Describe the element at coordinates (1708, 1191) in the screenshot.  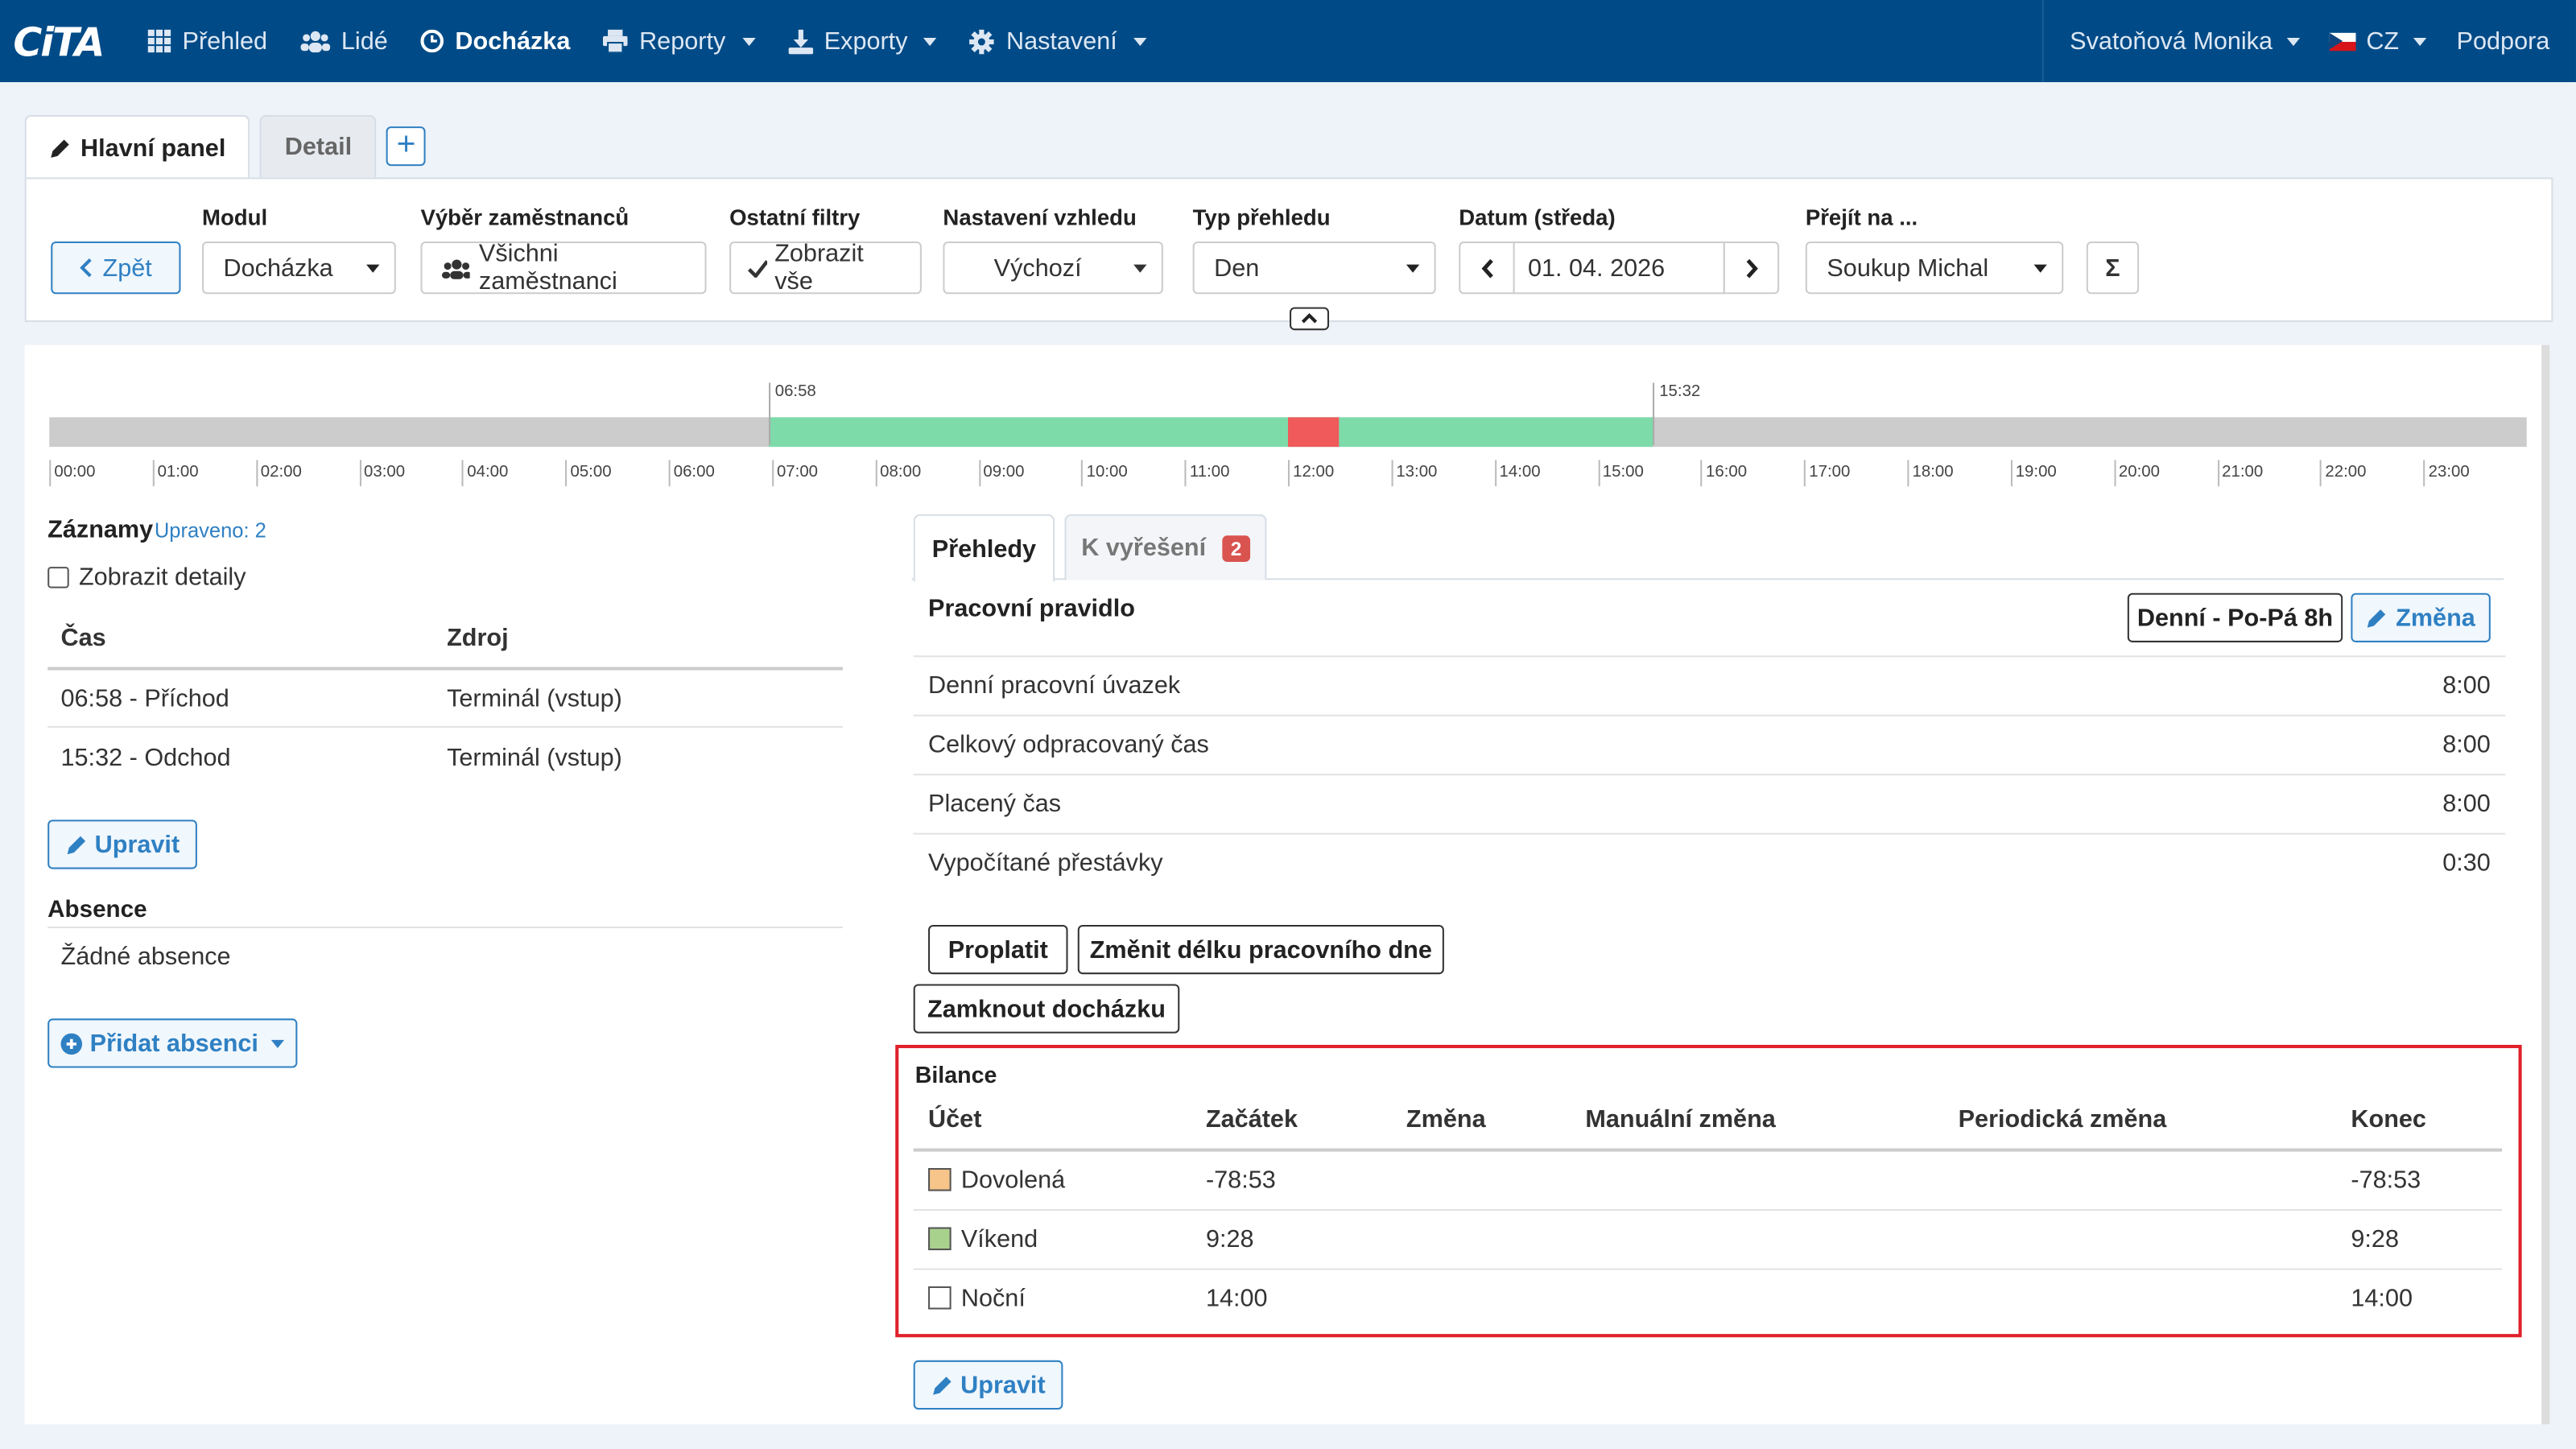
I see `balance-highlight-box` at that location.